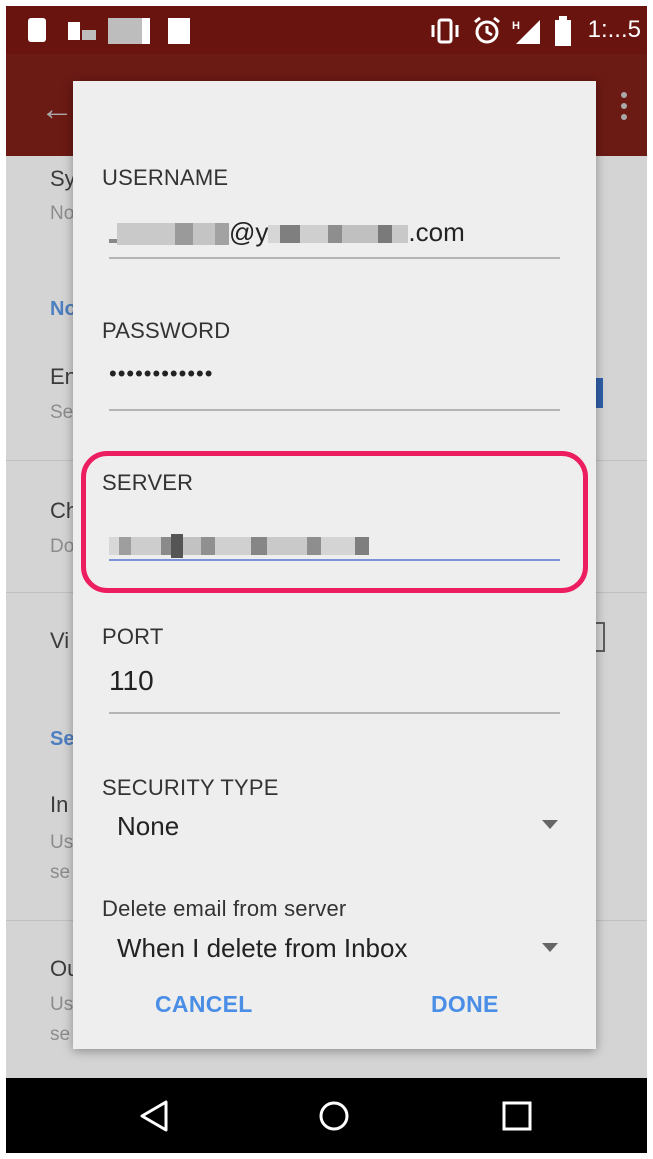 The height and width of the screenshot is (1159, 653). What do you see at coordinates (133, 636) in the screenshot?
I see `port-label: PORT` at bounding box center [133, 636].